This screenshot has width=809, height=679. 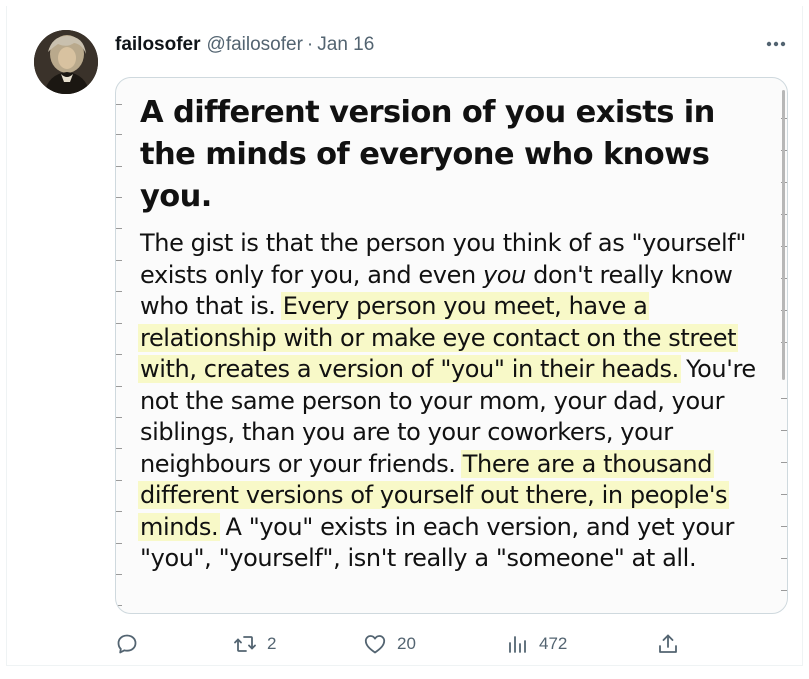 What do you see at coordinates (389, 644) in the screenshot?
I see `like-button: 20` at bounding box center [389, 644].